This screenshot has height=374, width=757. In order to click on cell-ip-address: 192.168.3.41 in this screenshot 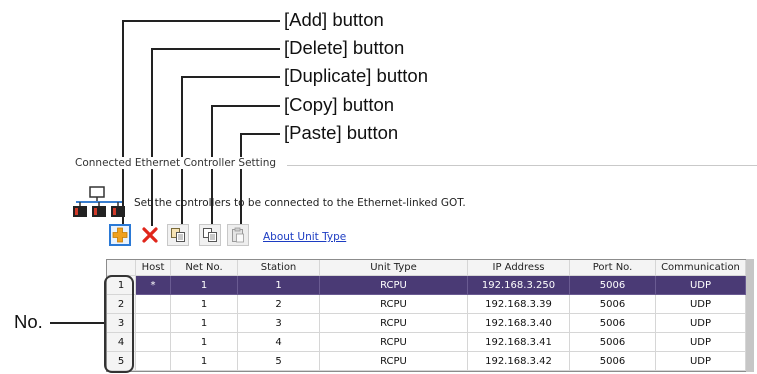, I will do `click(519, 342)`.